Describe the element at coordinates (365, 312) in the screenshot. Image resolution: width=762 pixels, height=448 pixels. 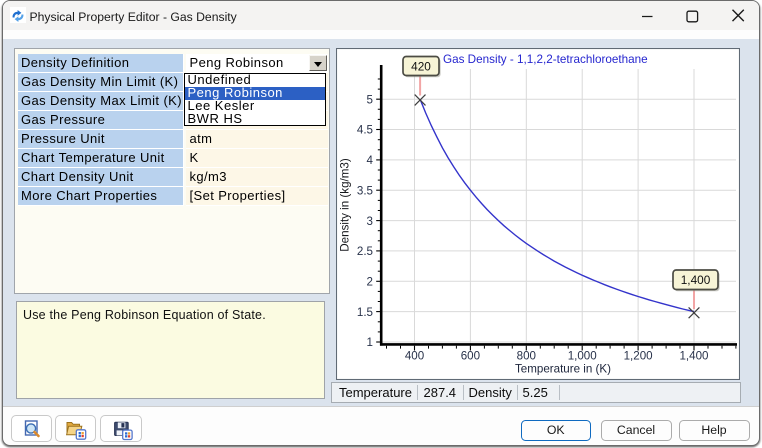
I see `svg-text: 1.5` at that location.